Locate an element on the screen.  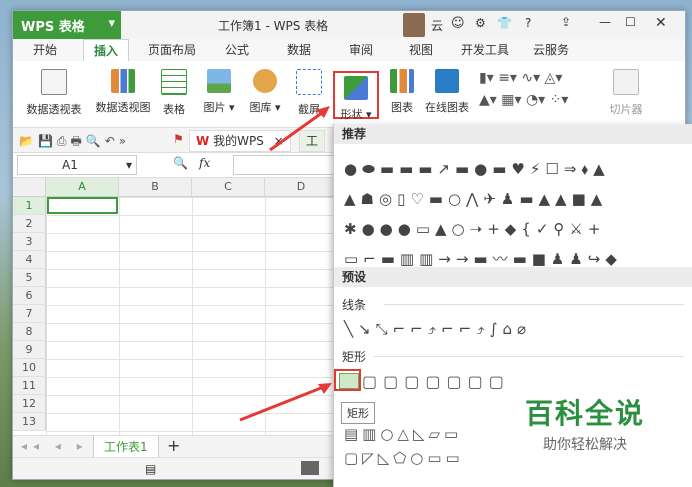
arrow-to-shapes is located at coordinates (298, 130).